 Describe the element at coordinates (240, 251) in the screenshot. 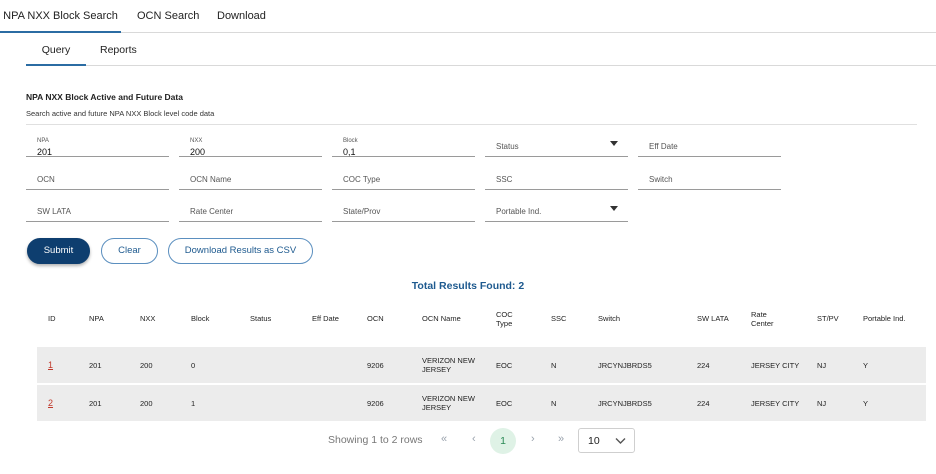

I see `download-csv-button: Download Results as CSV` at that location.